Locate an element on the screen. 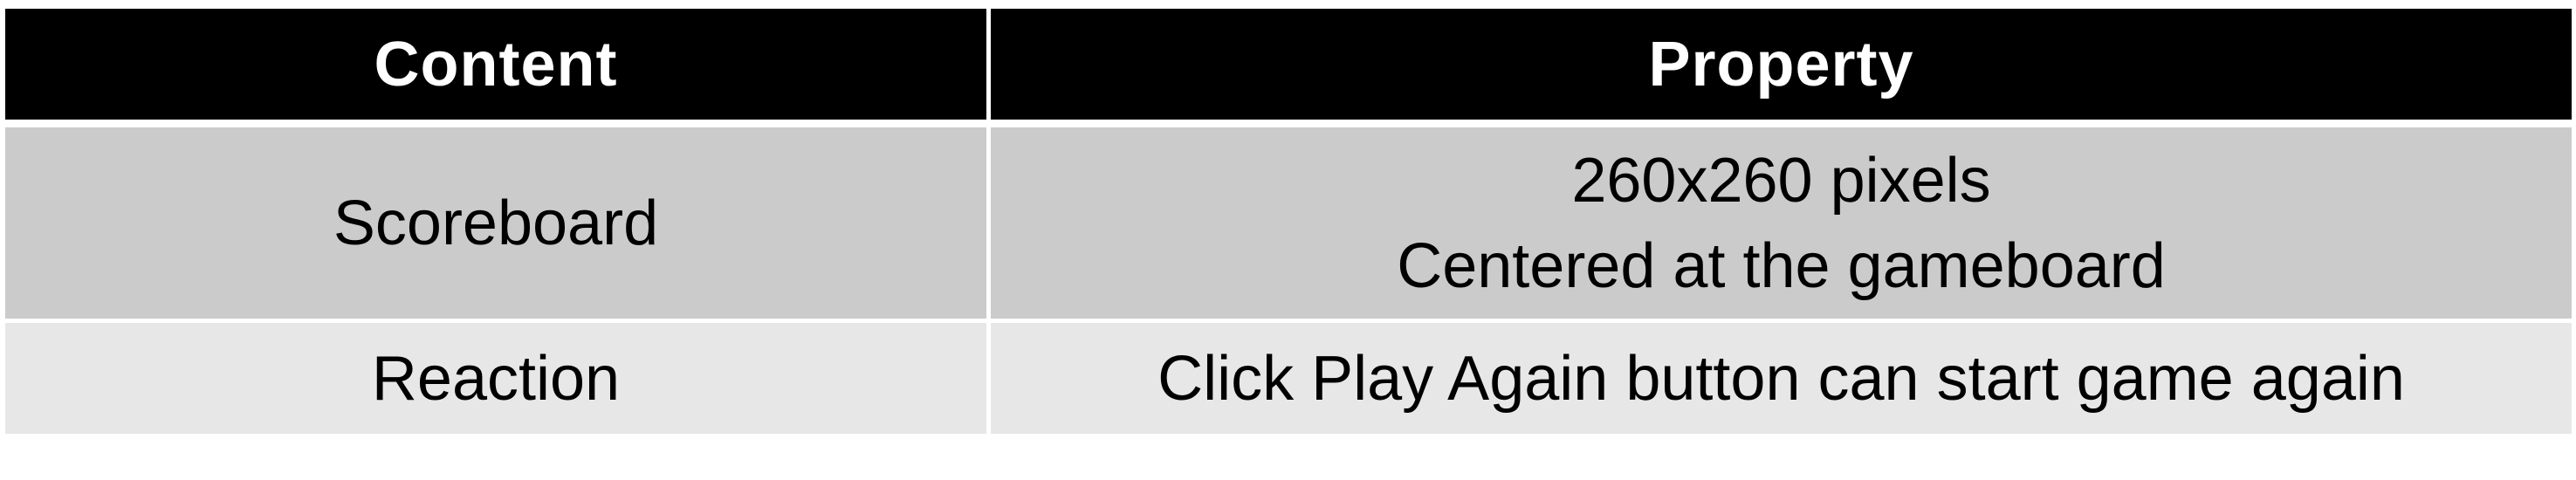 This screenshot has width=2576, height=480. header-content: Content is located at coordinates (495, 64).